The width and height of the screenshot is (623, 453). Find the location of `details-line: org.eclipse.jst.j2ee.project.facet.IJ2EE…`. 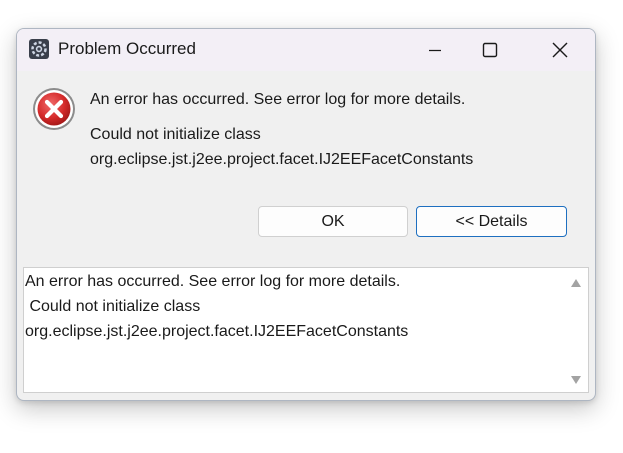

details-line: org.eclipse.jst.j2ee.project.facet.IJ2EE… is located at coordinates (217, 331).